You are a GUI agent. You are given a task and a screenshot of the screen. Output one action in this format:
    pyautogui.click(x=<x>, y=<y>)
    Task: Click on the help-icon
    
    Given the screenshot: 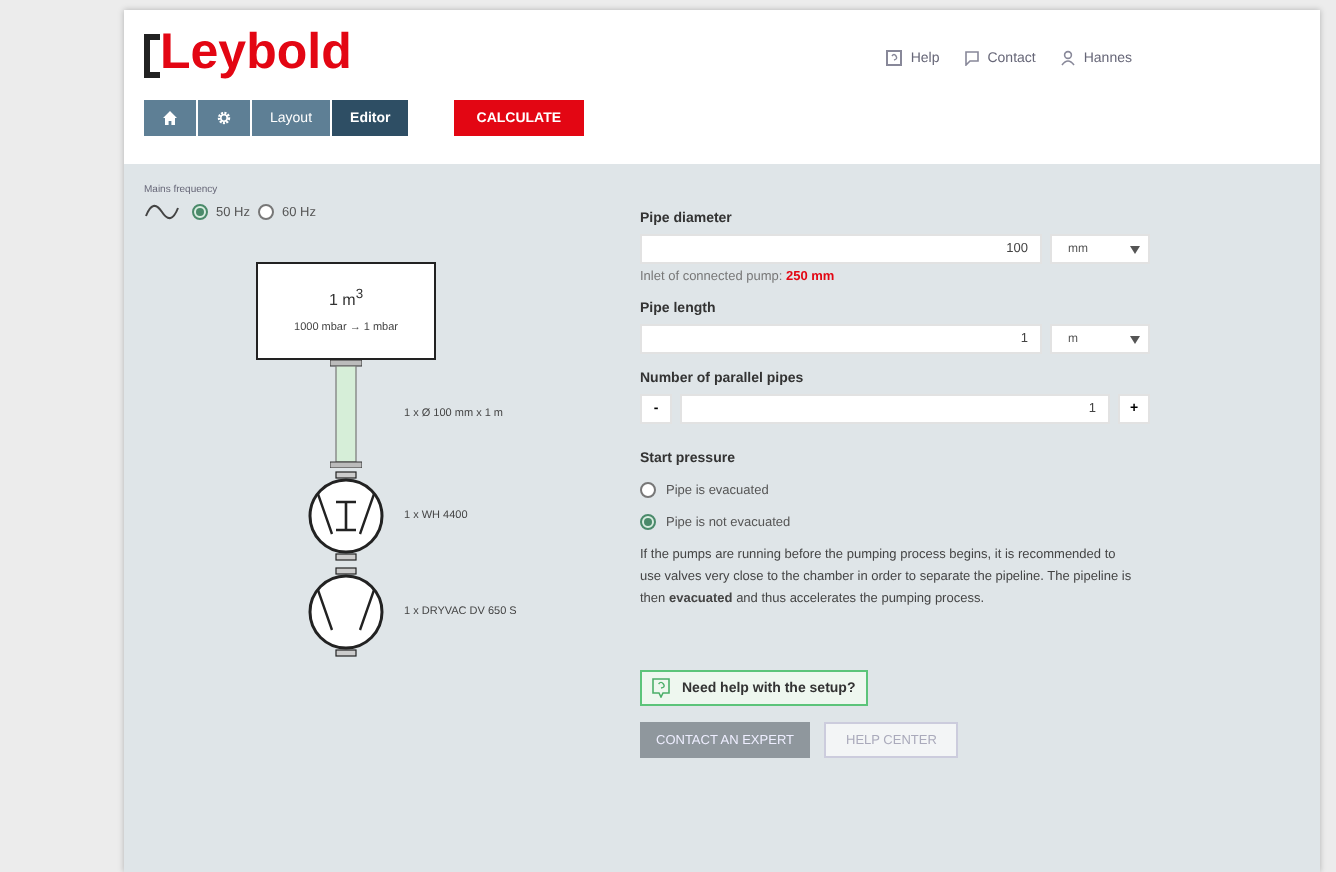 What is the action you would take?
    pyautogui.click(x=894, y=58)
    